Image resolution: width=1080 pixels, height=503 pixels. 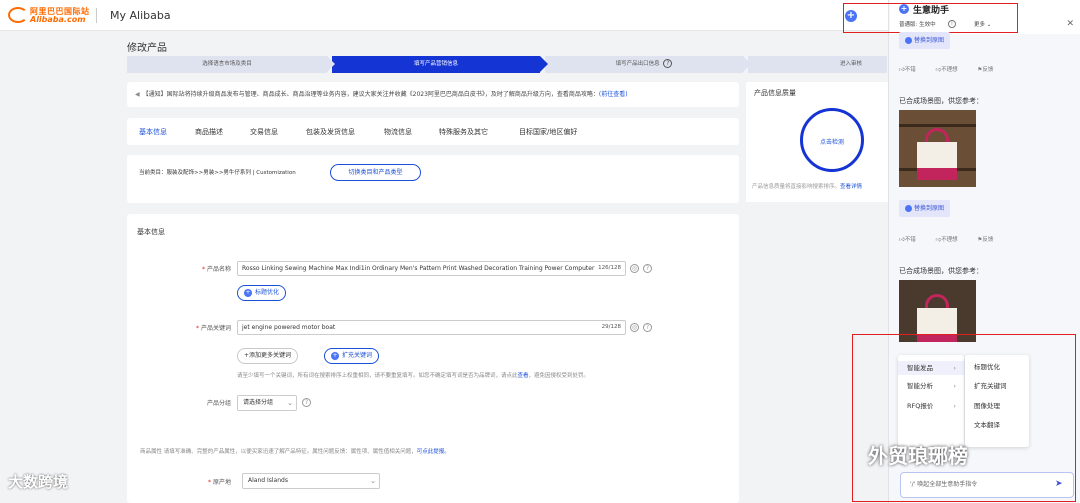 What do you see at coordinates (267, 403) in the screenshot?
I see `group-select: 请选择分组 ⌄` at bounding box center [267, 403].